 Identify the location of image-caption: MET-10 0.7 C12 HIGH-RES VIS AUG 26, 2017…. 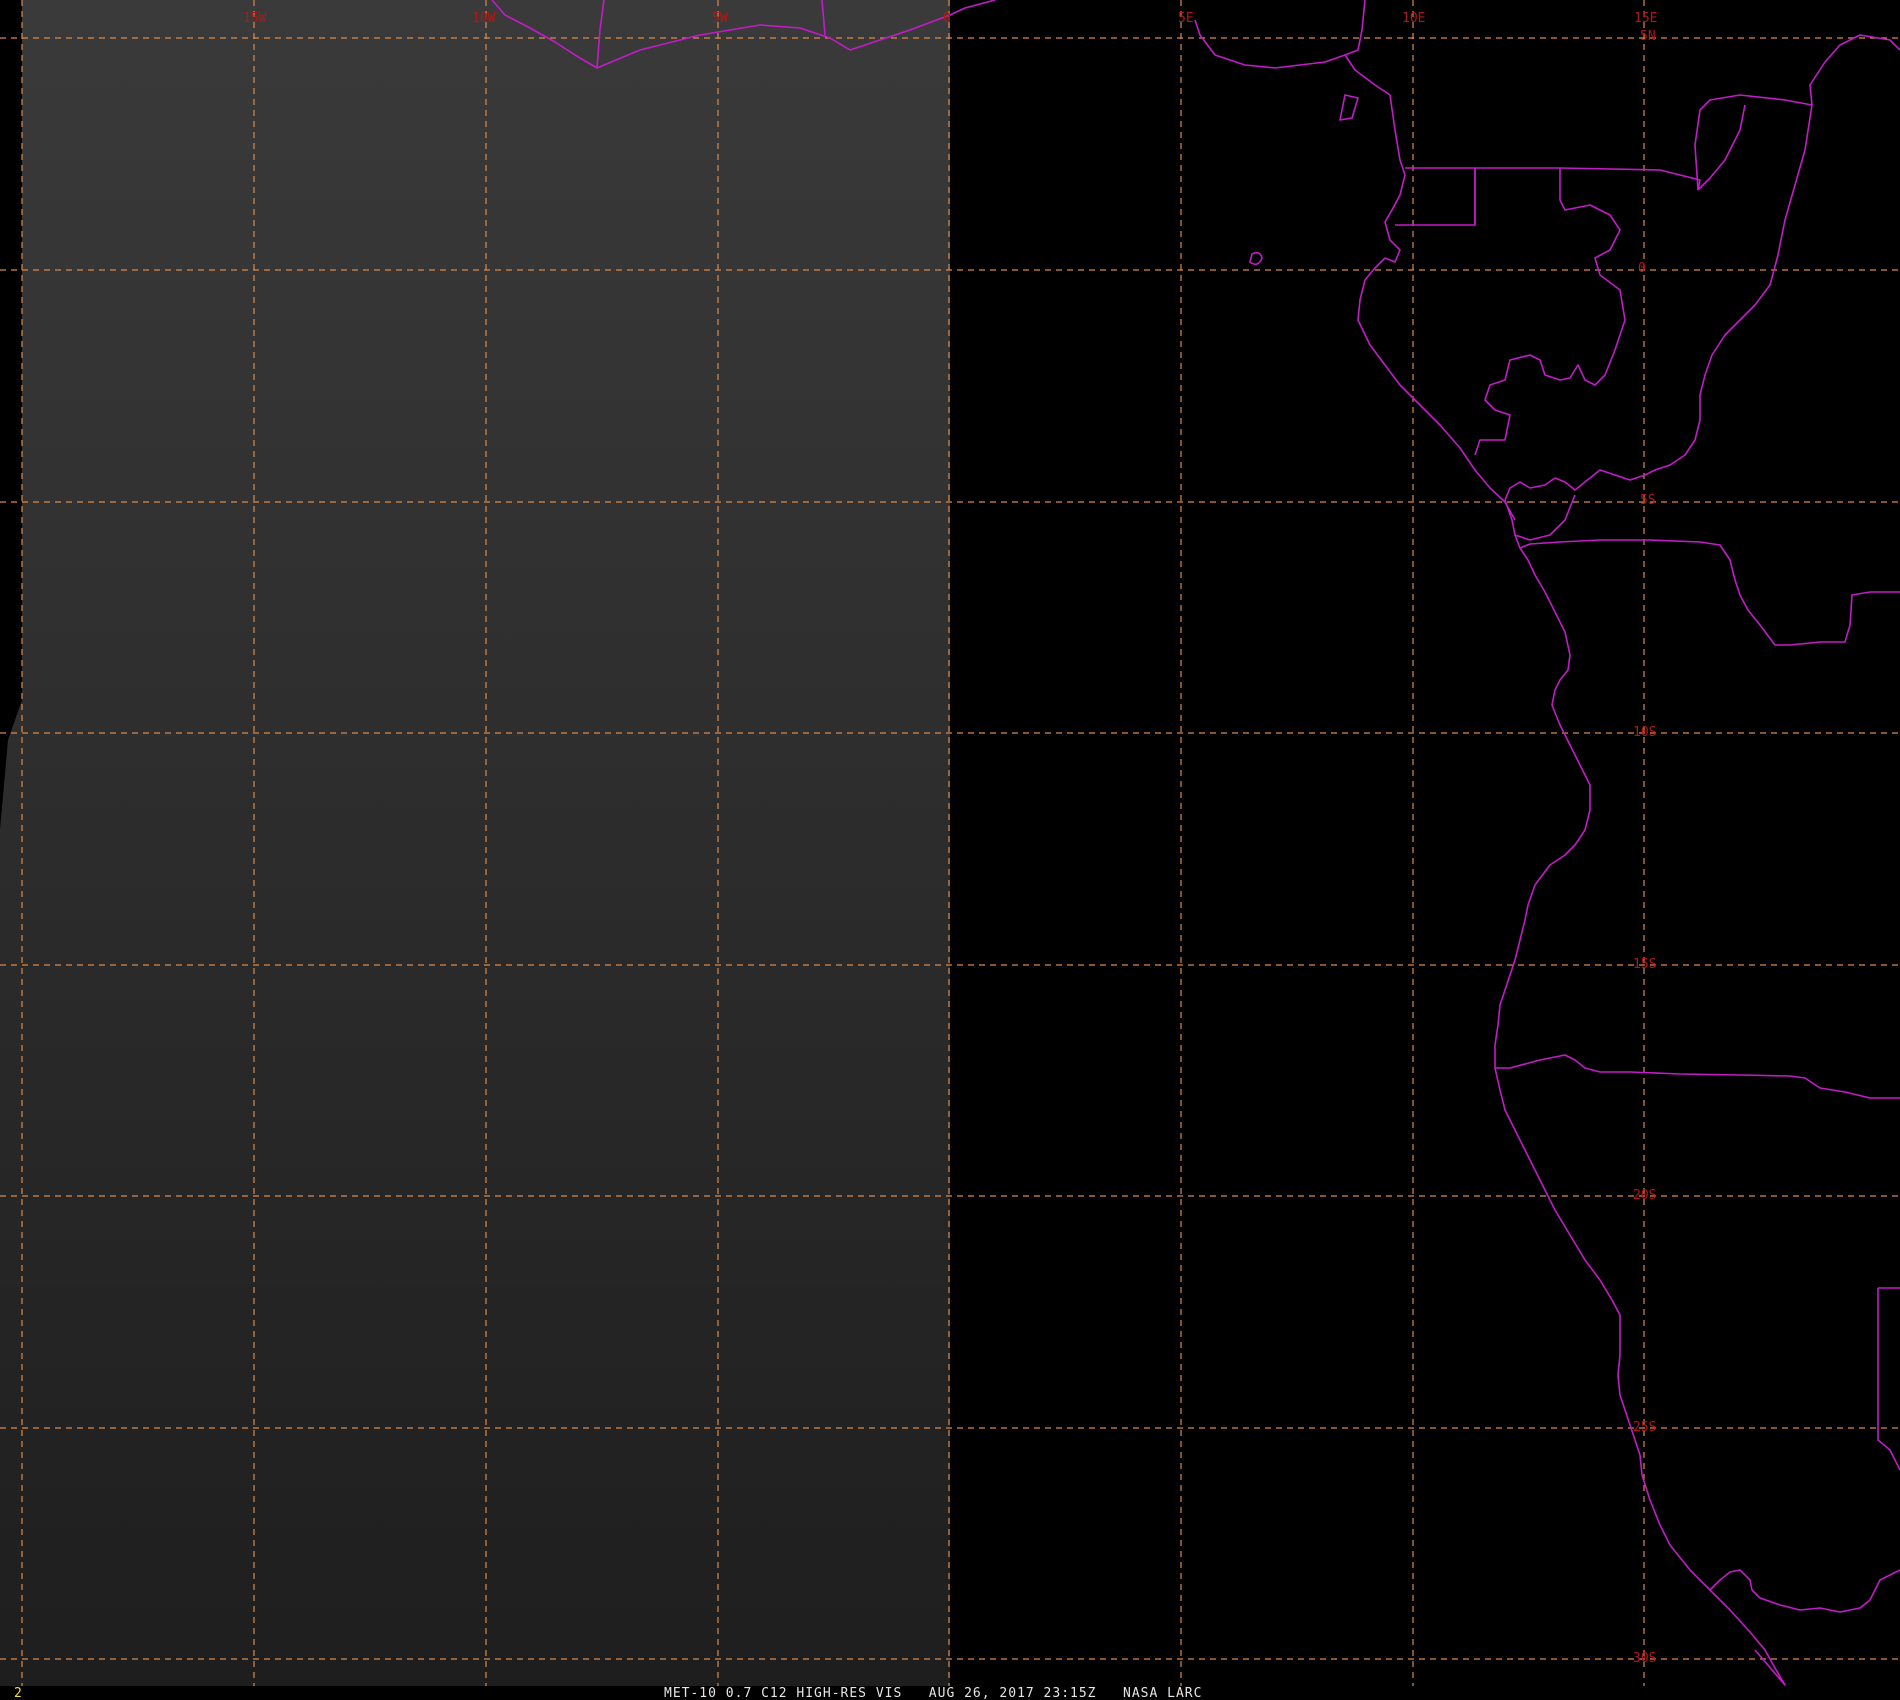
(933, 1693).